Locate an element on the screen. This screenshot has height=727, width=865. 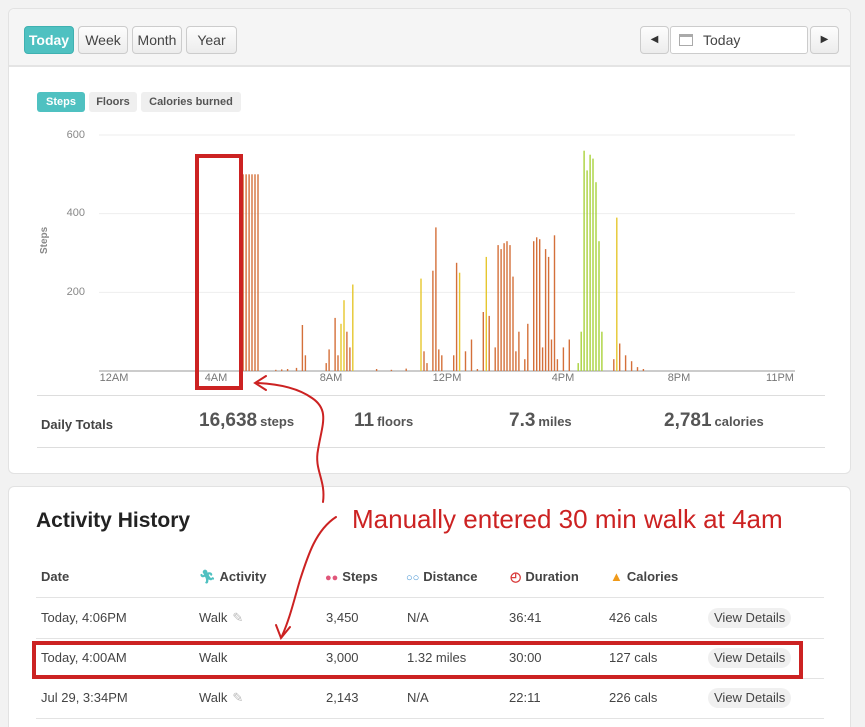
annotation-text: Manually entered 30 min walk at 4am is located at coordinates (567, 519).